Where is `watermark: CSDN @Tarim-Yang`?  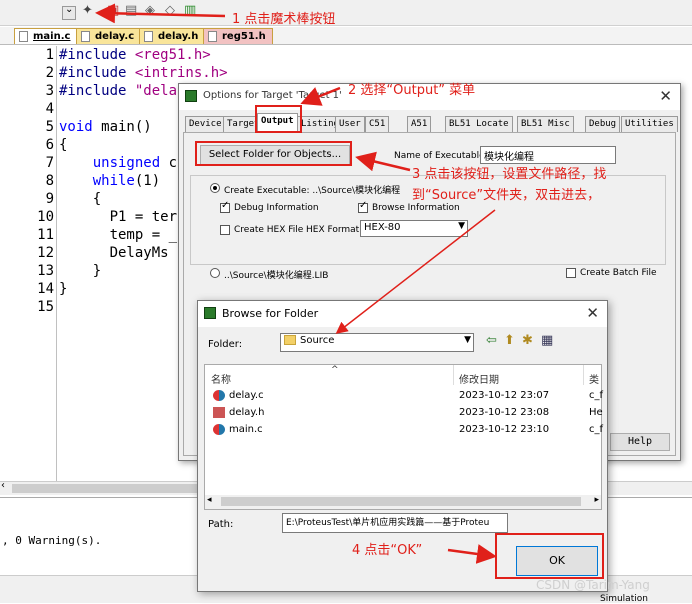
watermark: CSDN @Tarim-Yang is located at coordinates (593, 585).